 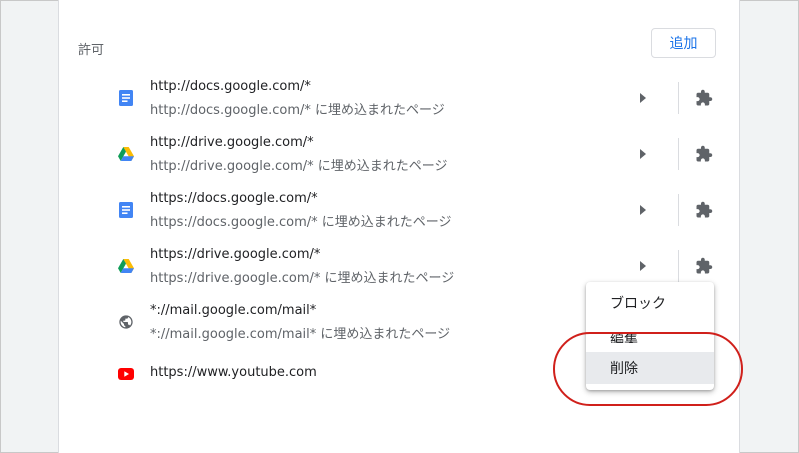 I want to click on menu-item-edit: 編集, so click(x=650, y=336).